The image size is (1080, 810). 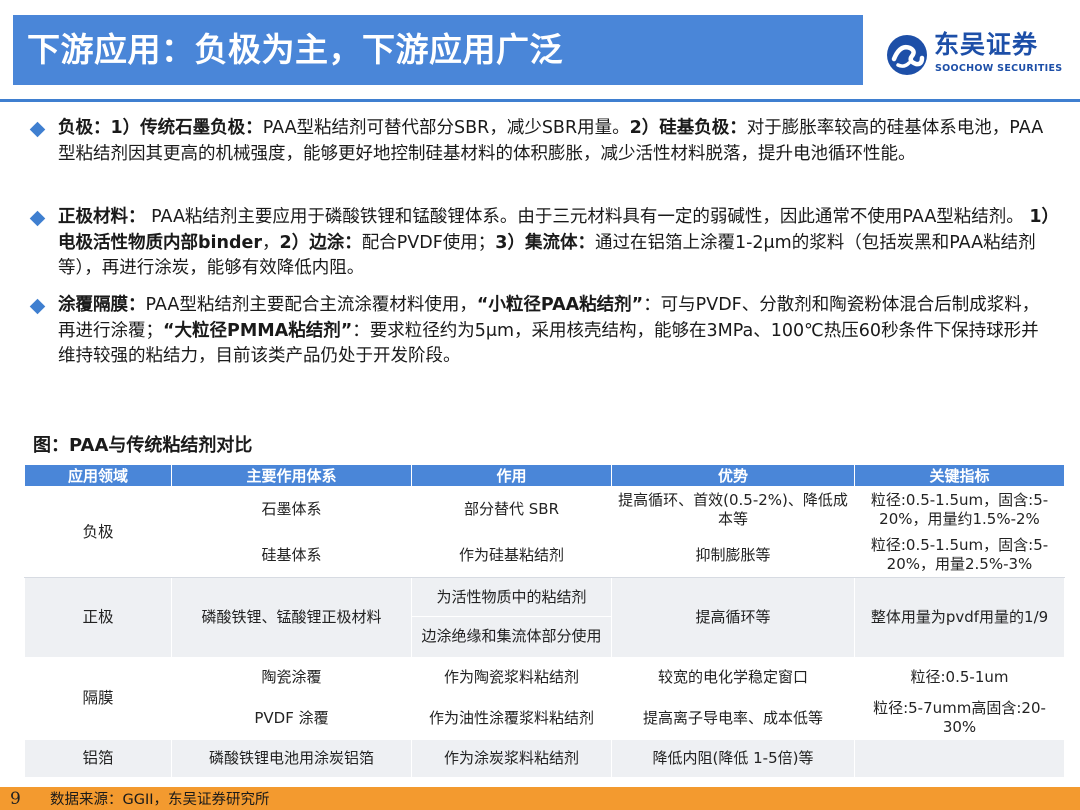 I want to click on role-cell: 作为陶瓷浆料粘结剂, so click(x=511, y=677).